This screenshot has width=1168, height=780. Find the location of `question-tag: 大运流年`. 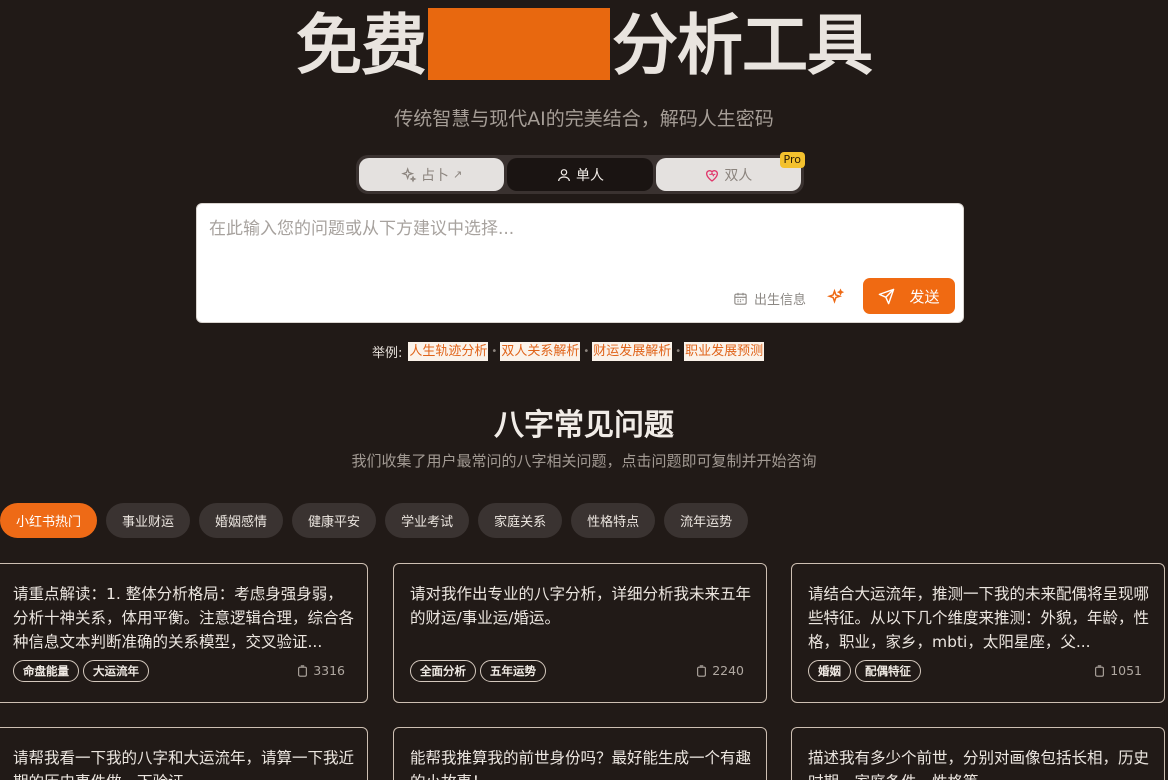

question-tag: 大运流年 is located at coordinates (116, 671).